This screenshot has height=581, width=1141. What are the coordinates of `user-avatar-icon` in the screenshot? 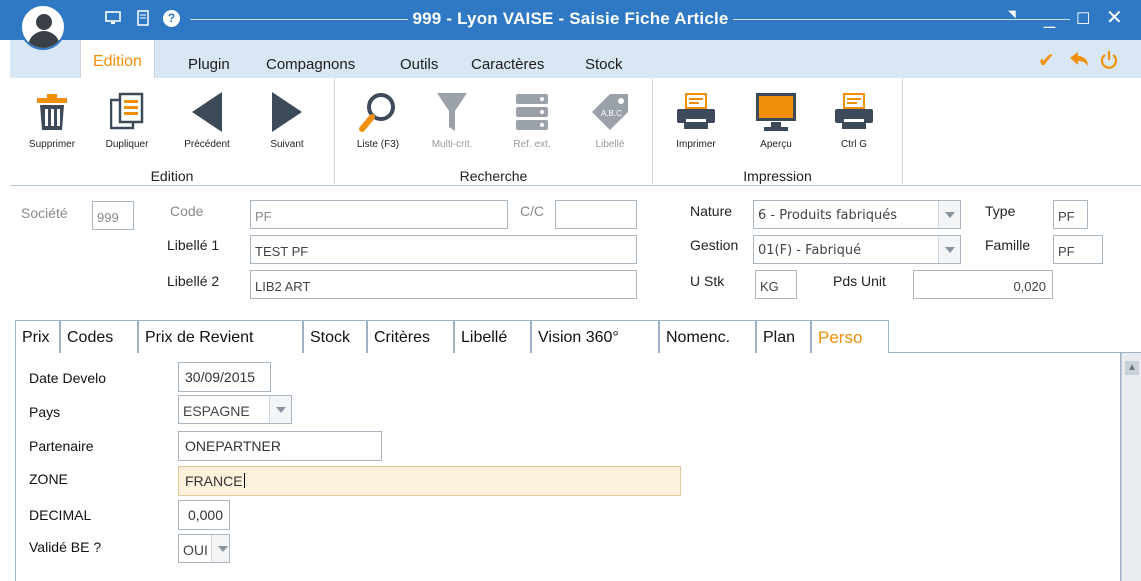 It's located at (43, 27).